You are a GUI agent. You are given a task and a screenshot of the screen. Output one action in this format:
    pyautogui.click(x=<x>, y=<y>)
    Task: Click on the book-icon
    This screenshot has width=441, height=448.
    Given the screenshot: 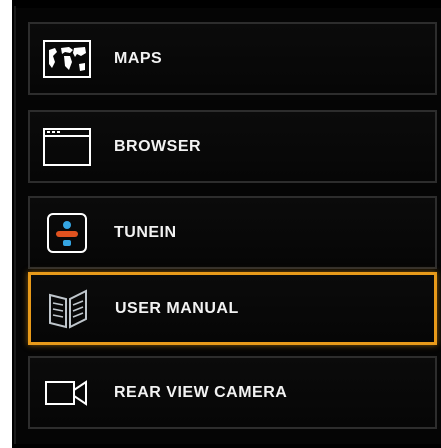 What is the action you would take?
    pyautogui.click(x=68, y=309)
    